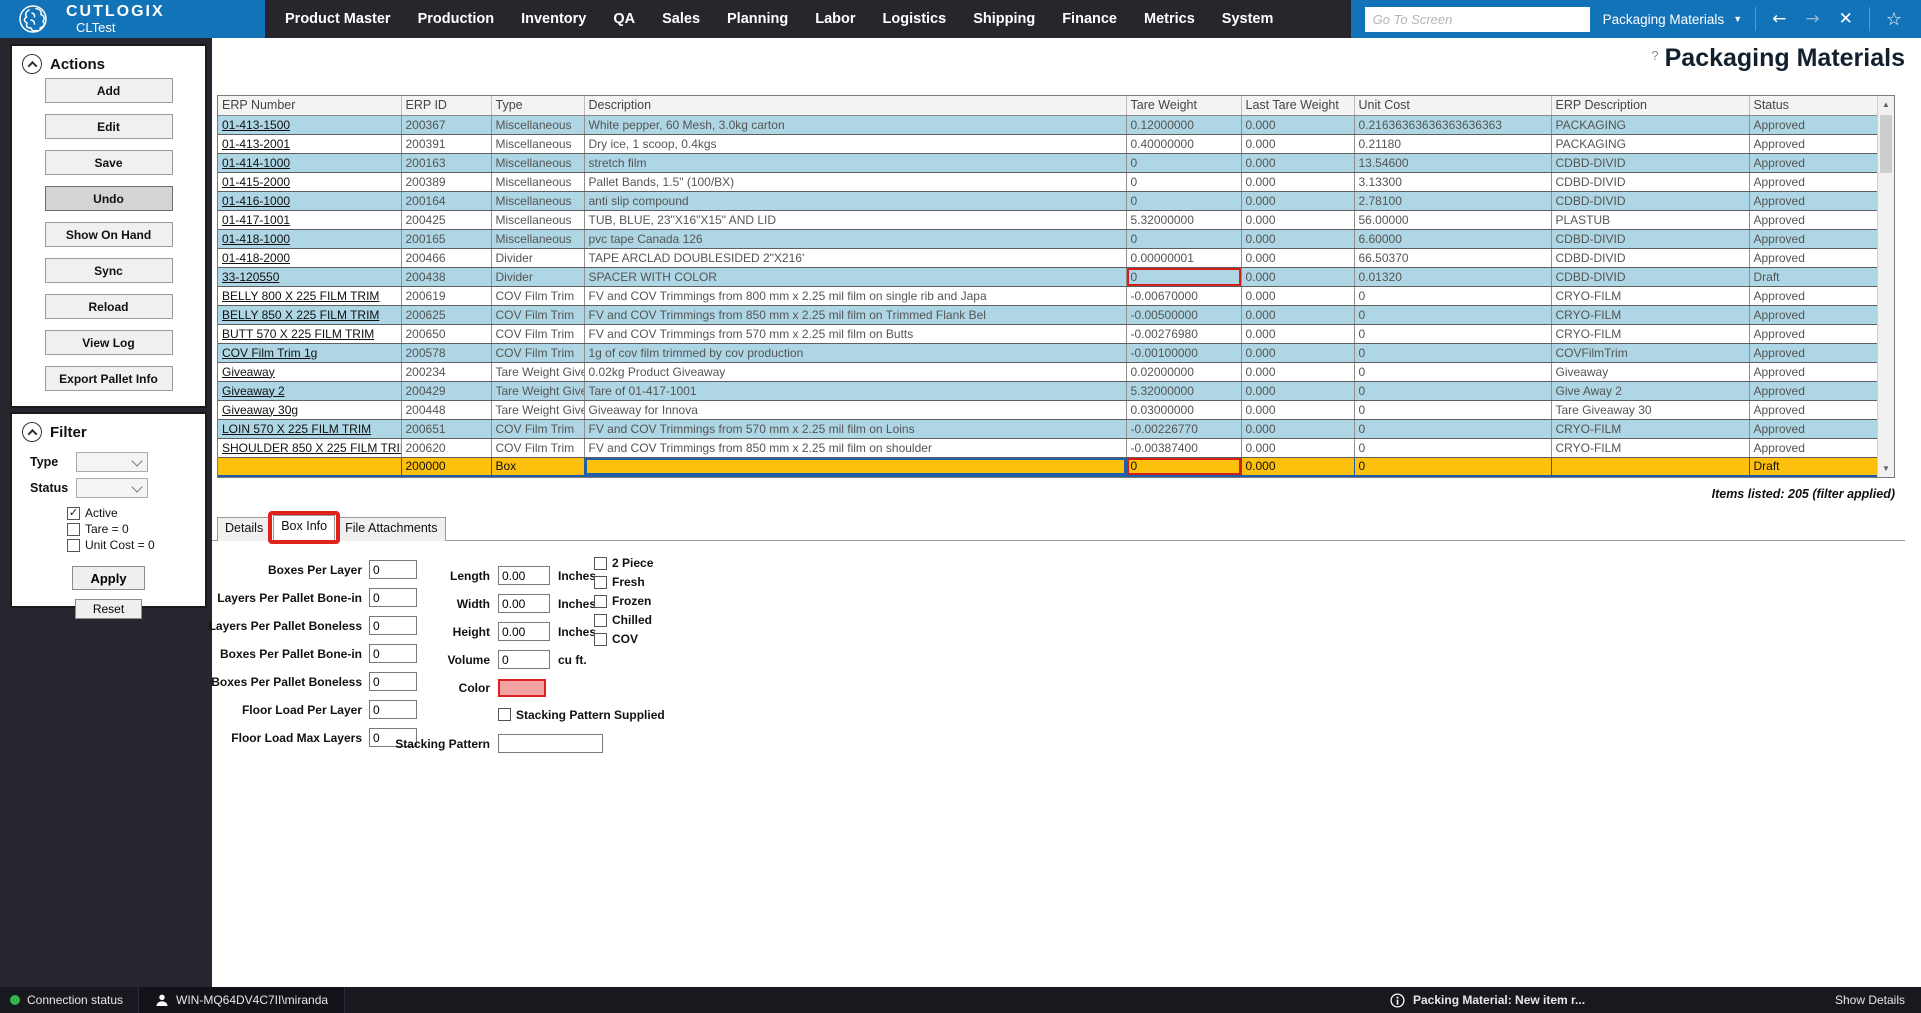 The image size is (1921, 1013). Describe the element at coordinates (248, 372) in the screenshot. I see `erp-number-link: Giveaway` at that location.